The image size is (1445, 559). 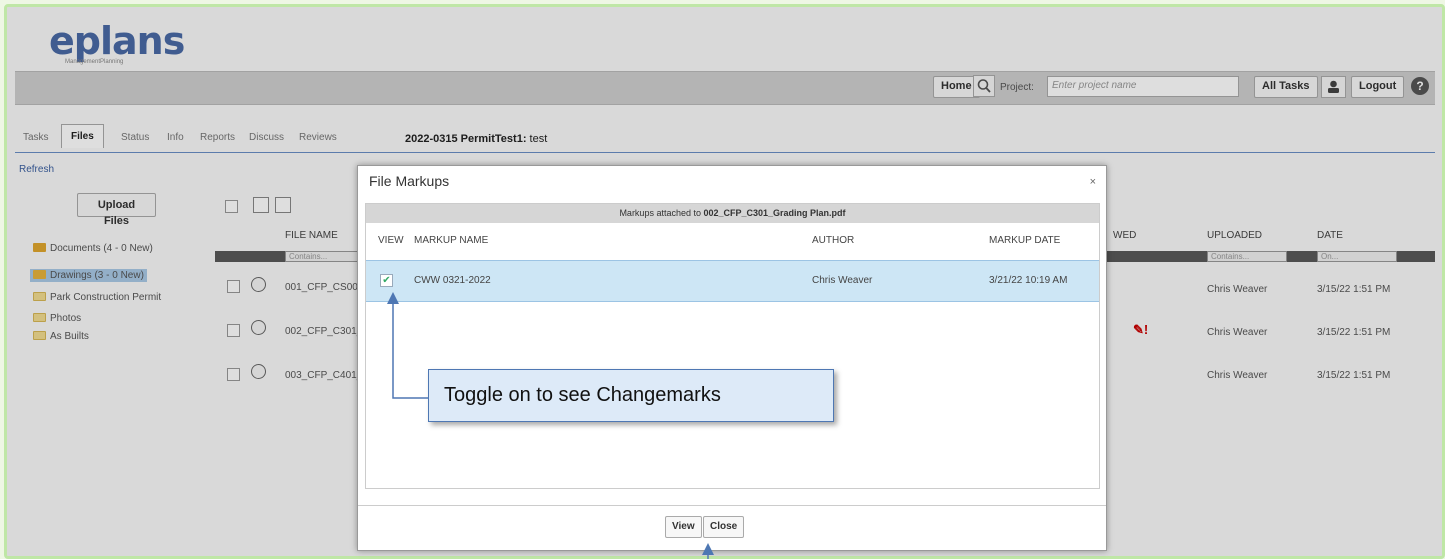 I want to click on arrow-up-checkbox, so click(x=393, y=298).